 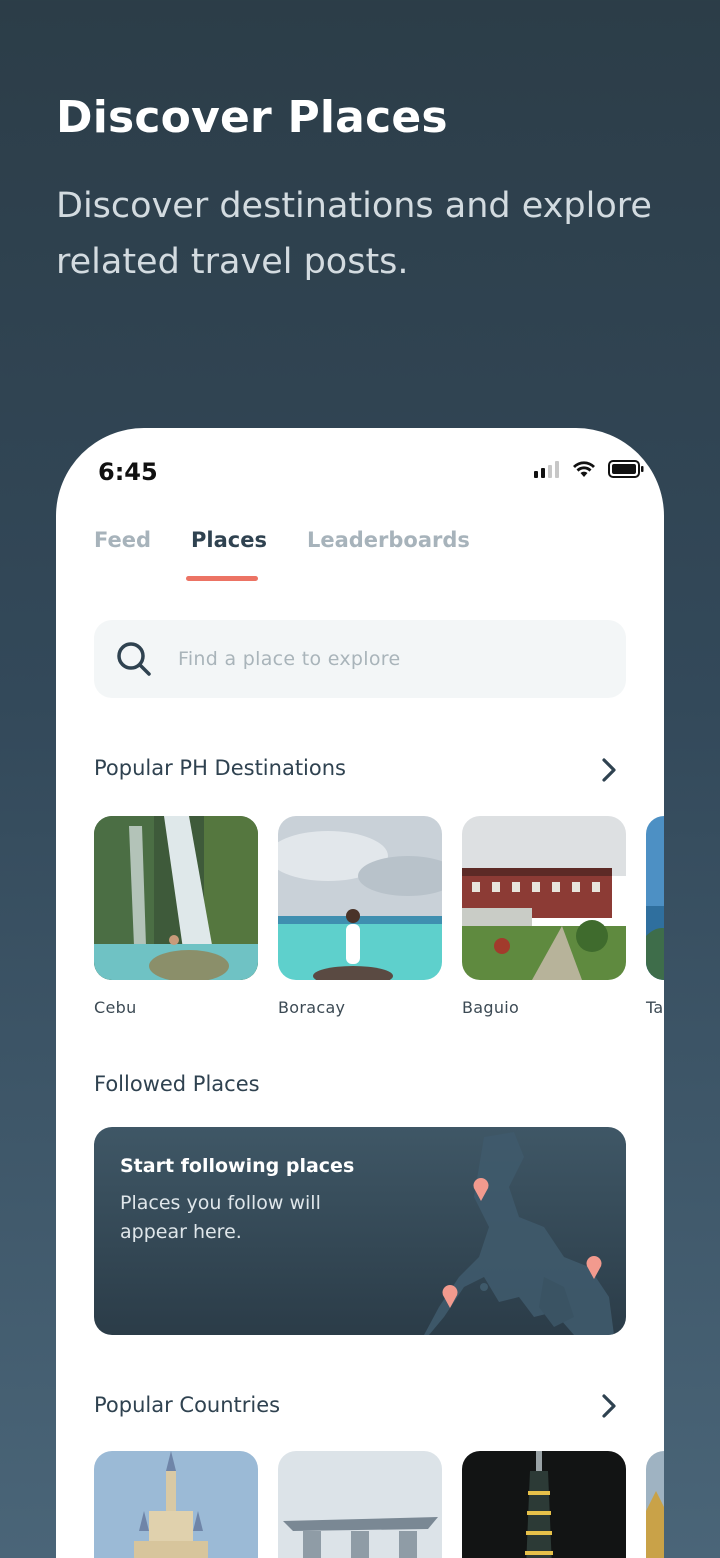 I want to click on destination-card-baguio: Baguio, so click(x=544, y=916).